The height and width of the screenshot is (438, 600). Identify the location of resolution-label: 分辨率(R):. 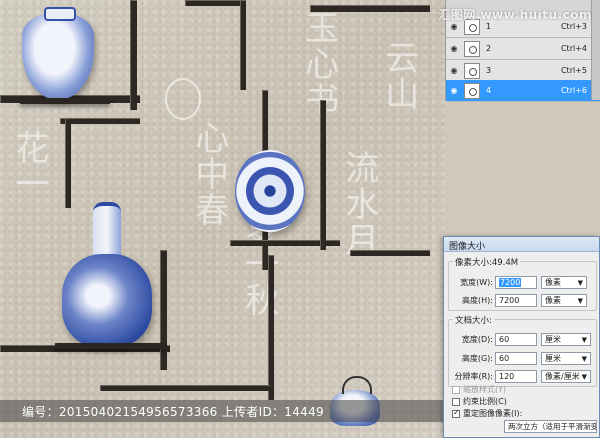
(474, 376).